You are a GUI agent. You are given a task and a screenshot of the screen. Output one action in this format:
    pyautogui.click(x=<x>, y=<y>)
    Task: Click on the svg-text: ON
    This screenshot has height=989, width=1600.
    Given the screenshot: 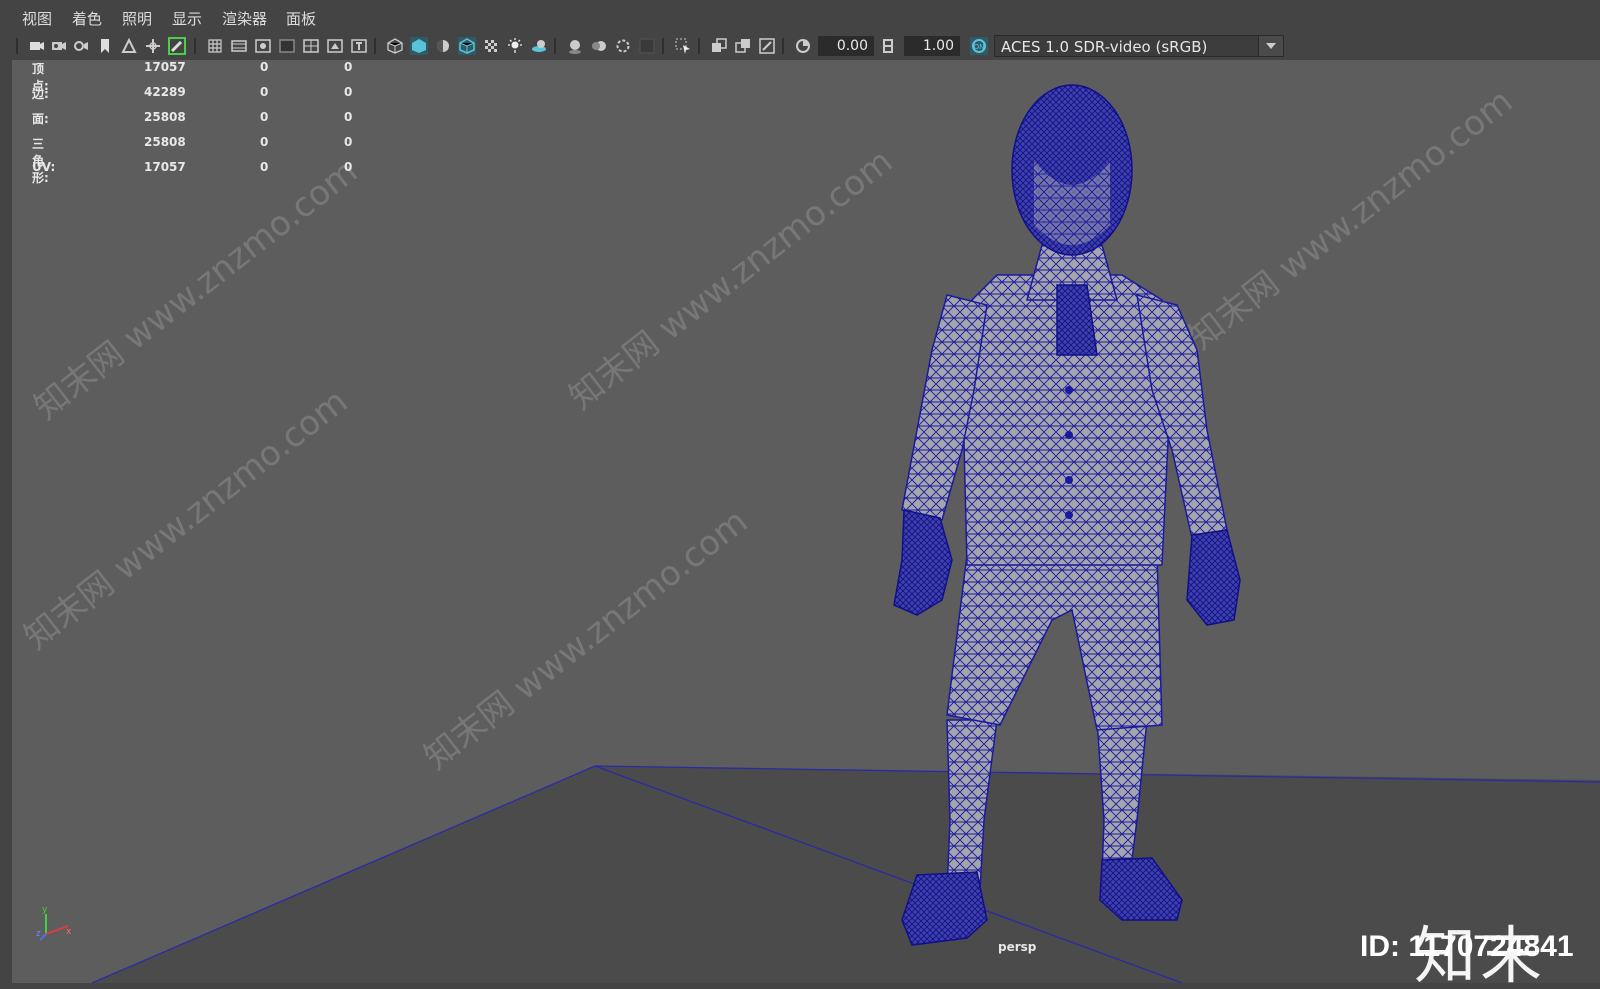 What is the action you would take?
    pyautogui.click(x=979, y=47)
    